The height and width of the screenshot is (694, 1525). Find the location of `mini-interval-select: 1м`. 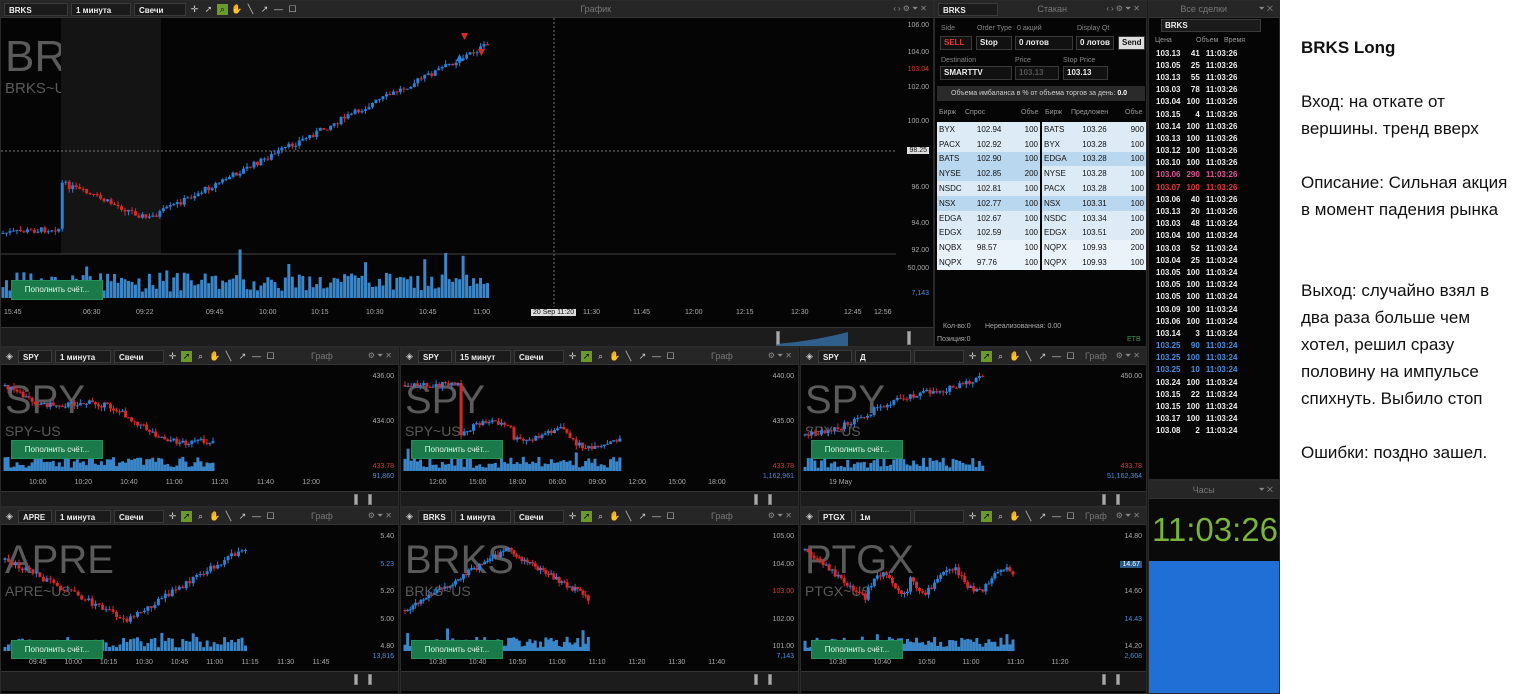

mini-interval-select: 1м is located at coordinates (883, 516).